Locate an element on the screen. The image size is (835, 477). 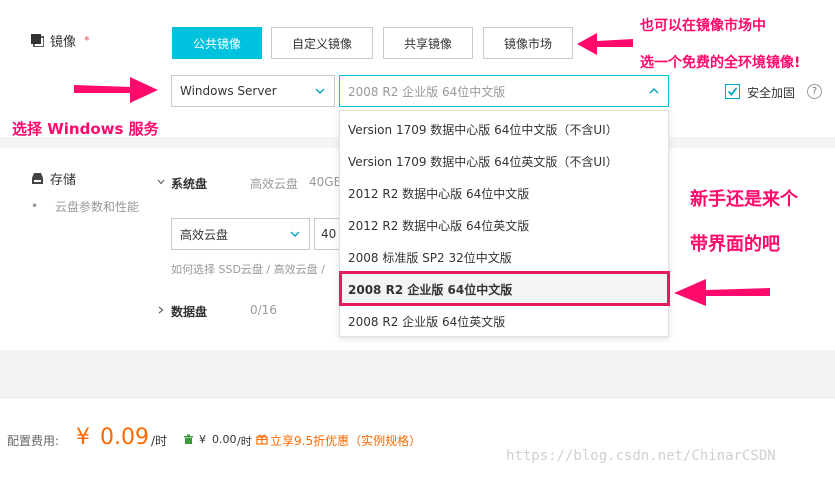
tab-shared-image: 共享镜像 is located at coordinates (428, 43).